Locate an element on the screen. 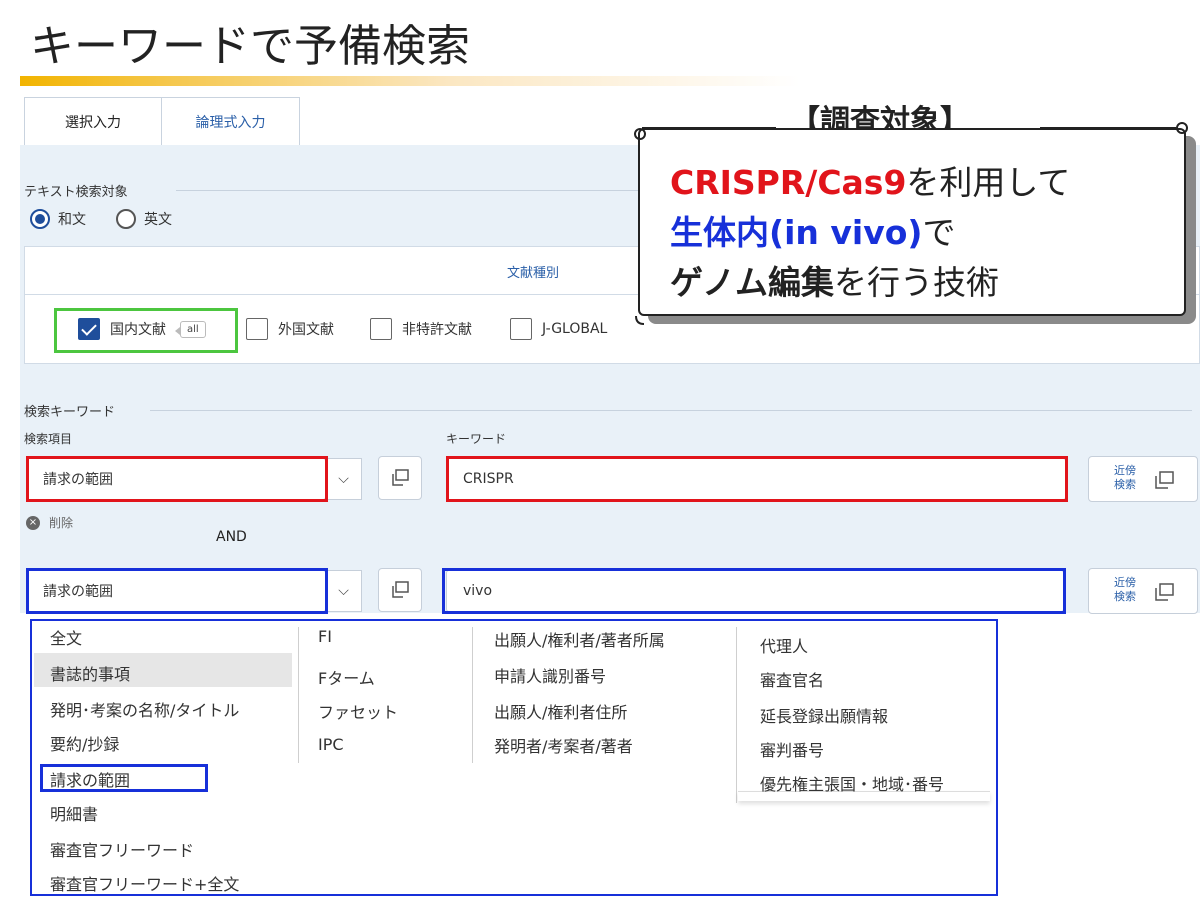 The height and width of the screenshot is (898, 1200). dropdown-option: 審査官フリーワード is located at coordinates (122, 849).